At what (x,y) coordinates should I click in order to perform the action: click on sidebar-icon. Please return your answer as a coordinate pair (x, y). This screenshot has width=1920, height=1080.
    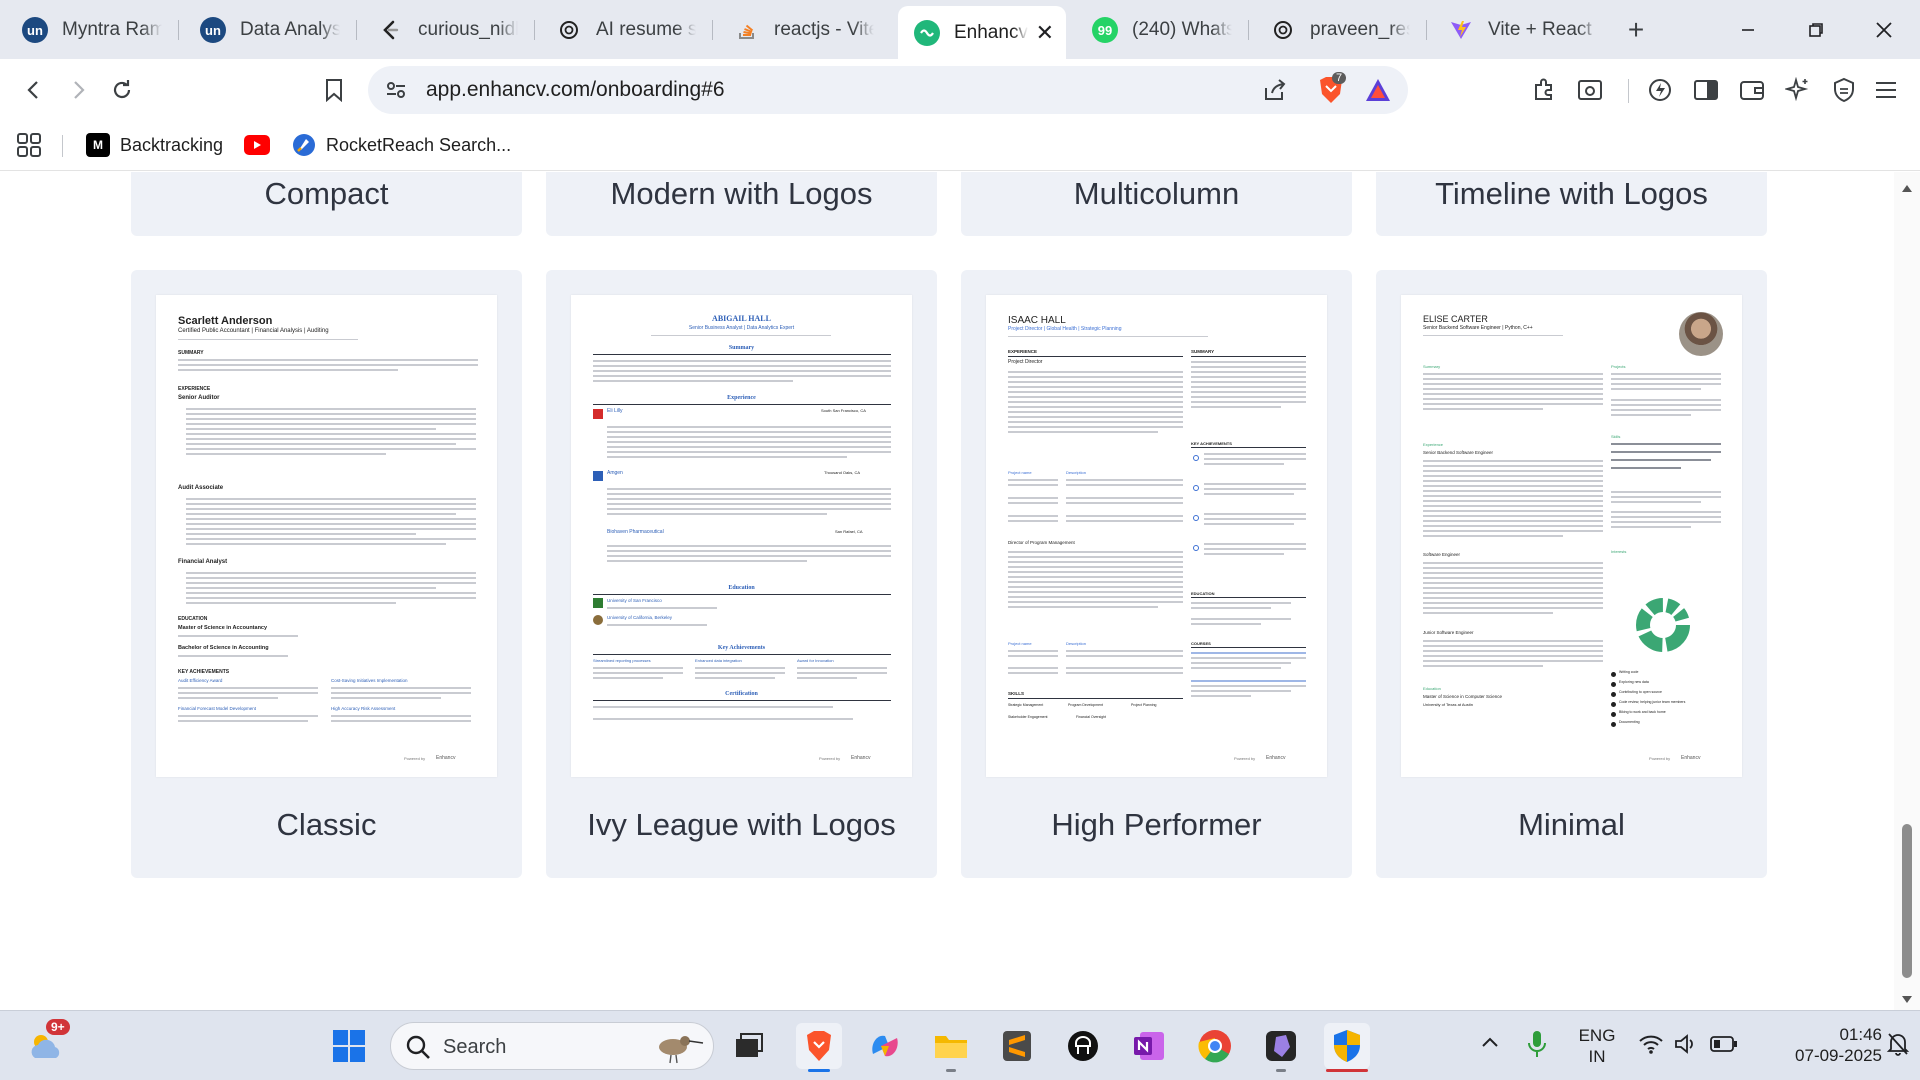
    Looking at the image, I should click on (1706, 90).